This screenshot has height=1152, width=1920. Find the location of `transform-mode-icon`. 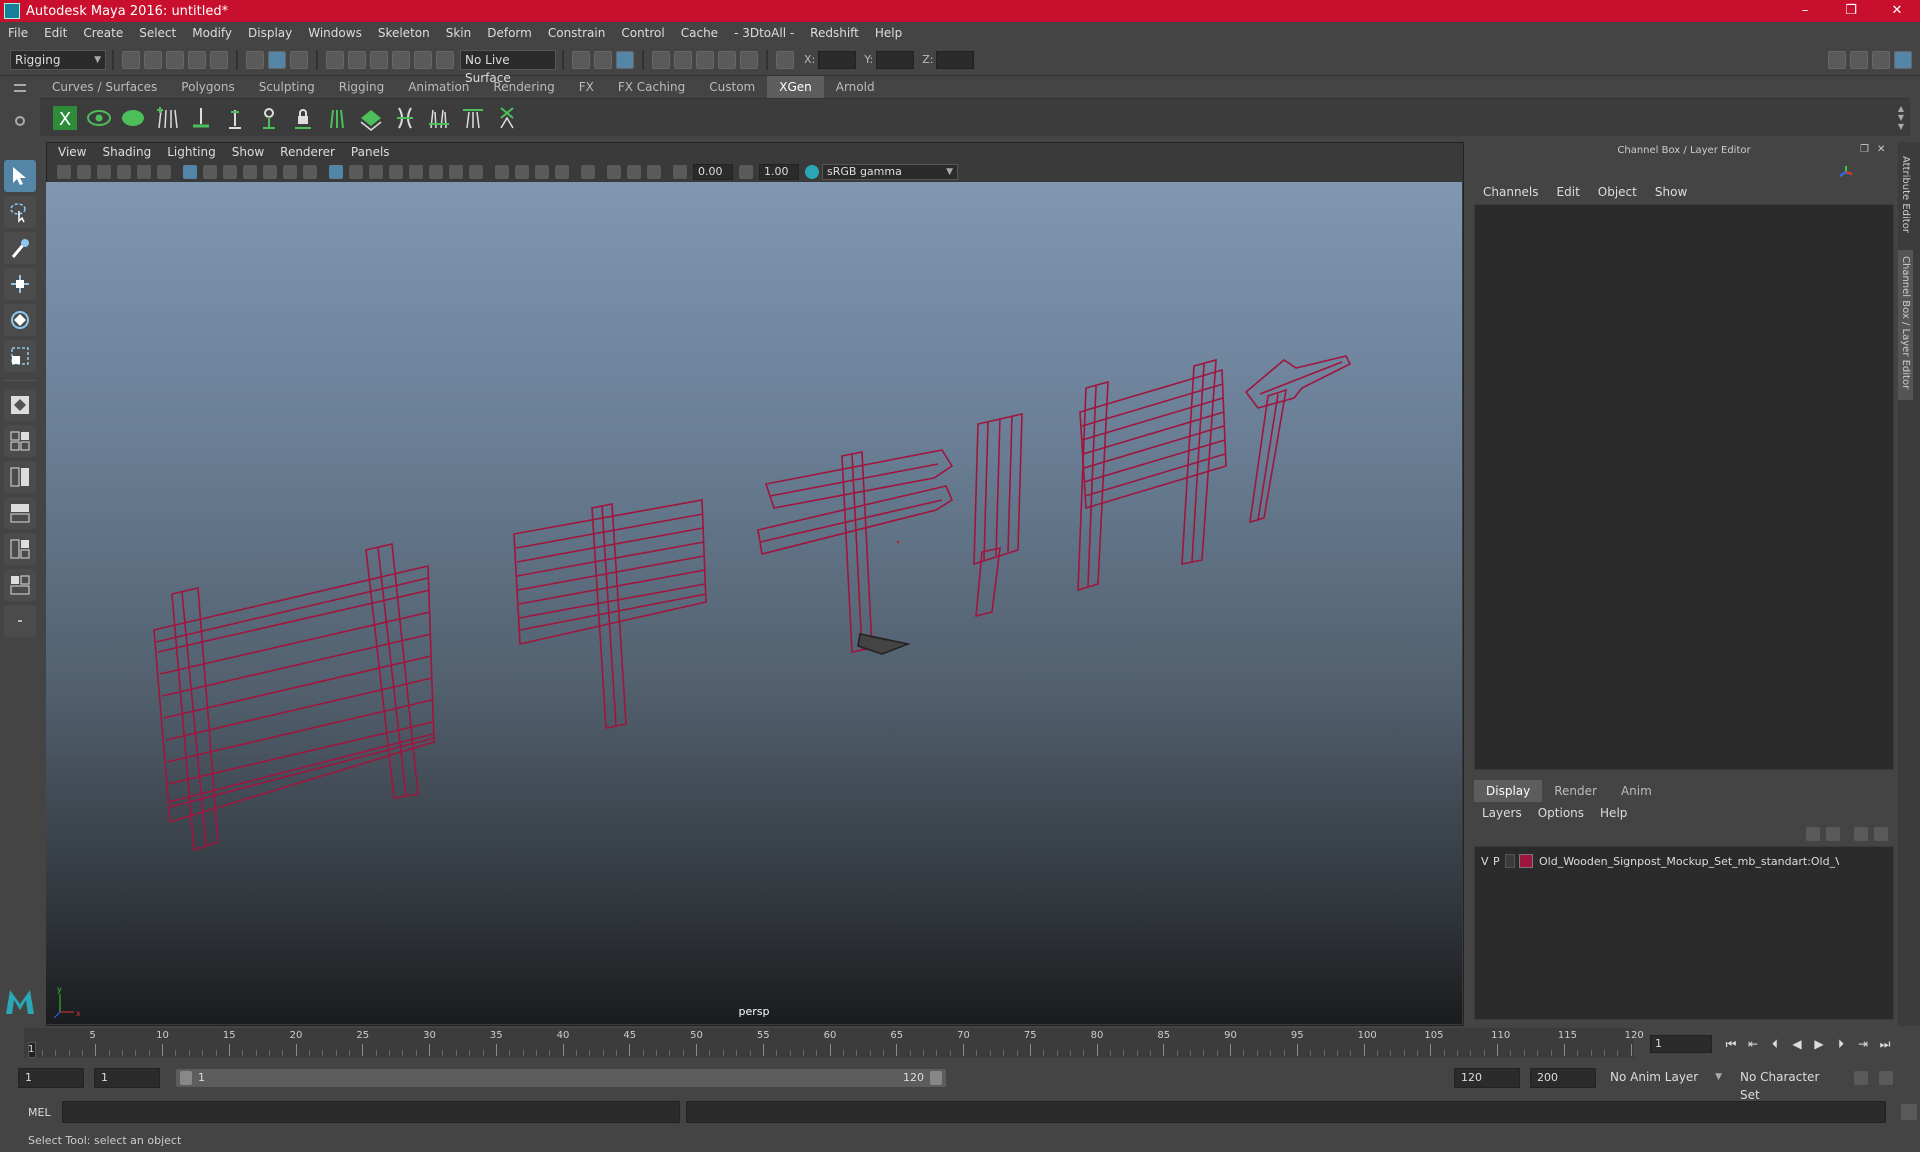

transform-mode-icon is located at coordinates (785, 59).